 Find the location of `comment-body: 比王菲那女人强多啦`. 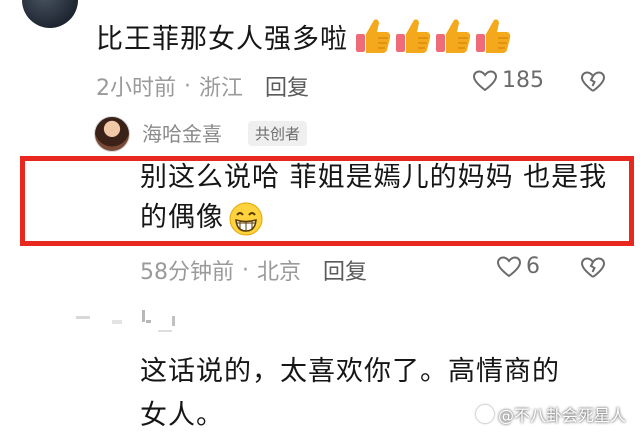

comment-body: 比王菲那女人强多啦 is located at coordinates (222, 39).